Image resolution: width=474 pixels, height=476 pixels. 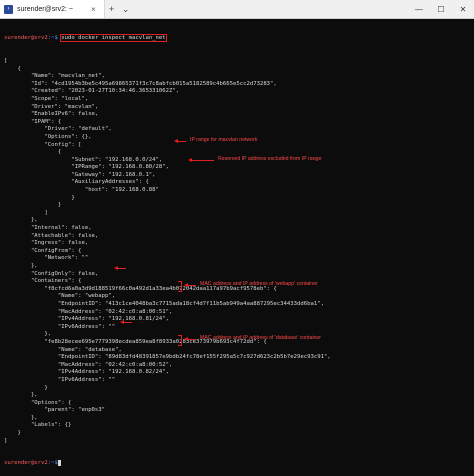 What do you see at coordinates (93, 9) in the screenshot?
I see `tab-close-icon: ×` at bounding box center [93, 9].